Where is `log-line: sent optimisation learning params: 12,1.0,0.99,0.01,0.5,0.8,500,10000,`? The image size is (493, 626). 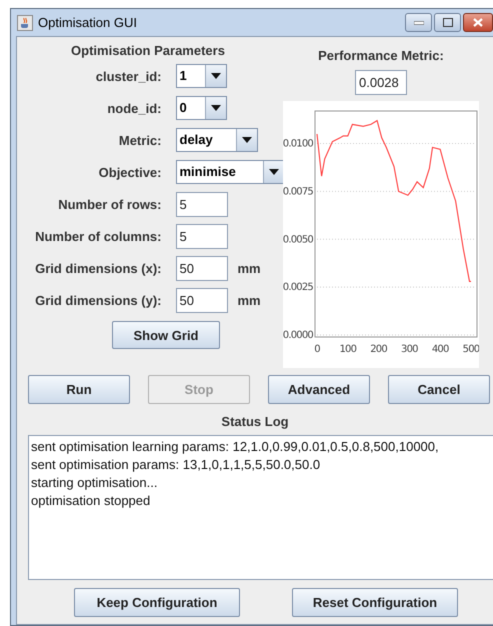
log-line: sent optimisation learning params: 12,1.0,0.99,0.01,0.5,0.8,500,10000, is located at coordinates (235, 447).